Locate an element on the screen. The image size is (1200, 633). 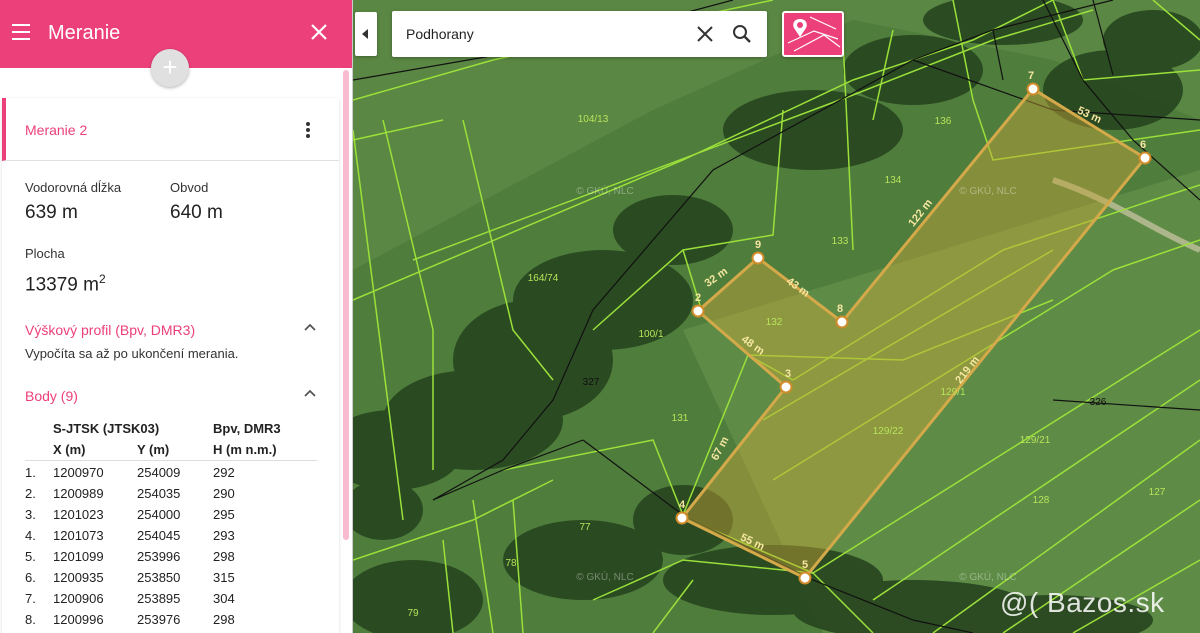
table-row: 7. 1200906 253895 304 is located at coordinates (171, 601).